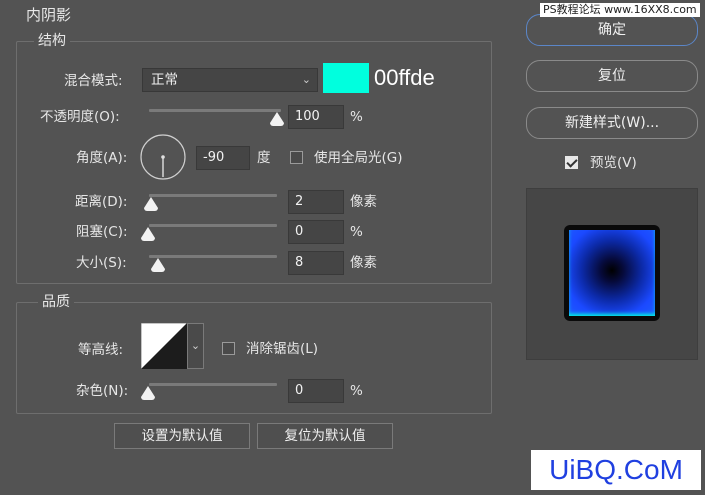 This screenshot has height=495, width=705. Describe the element at coordinates (101, 202) in the screenshot. I see `distance-label: 距离(D):` at that location.